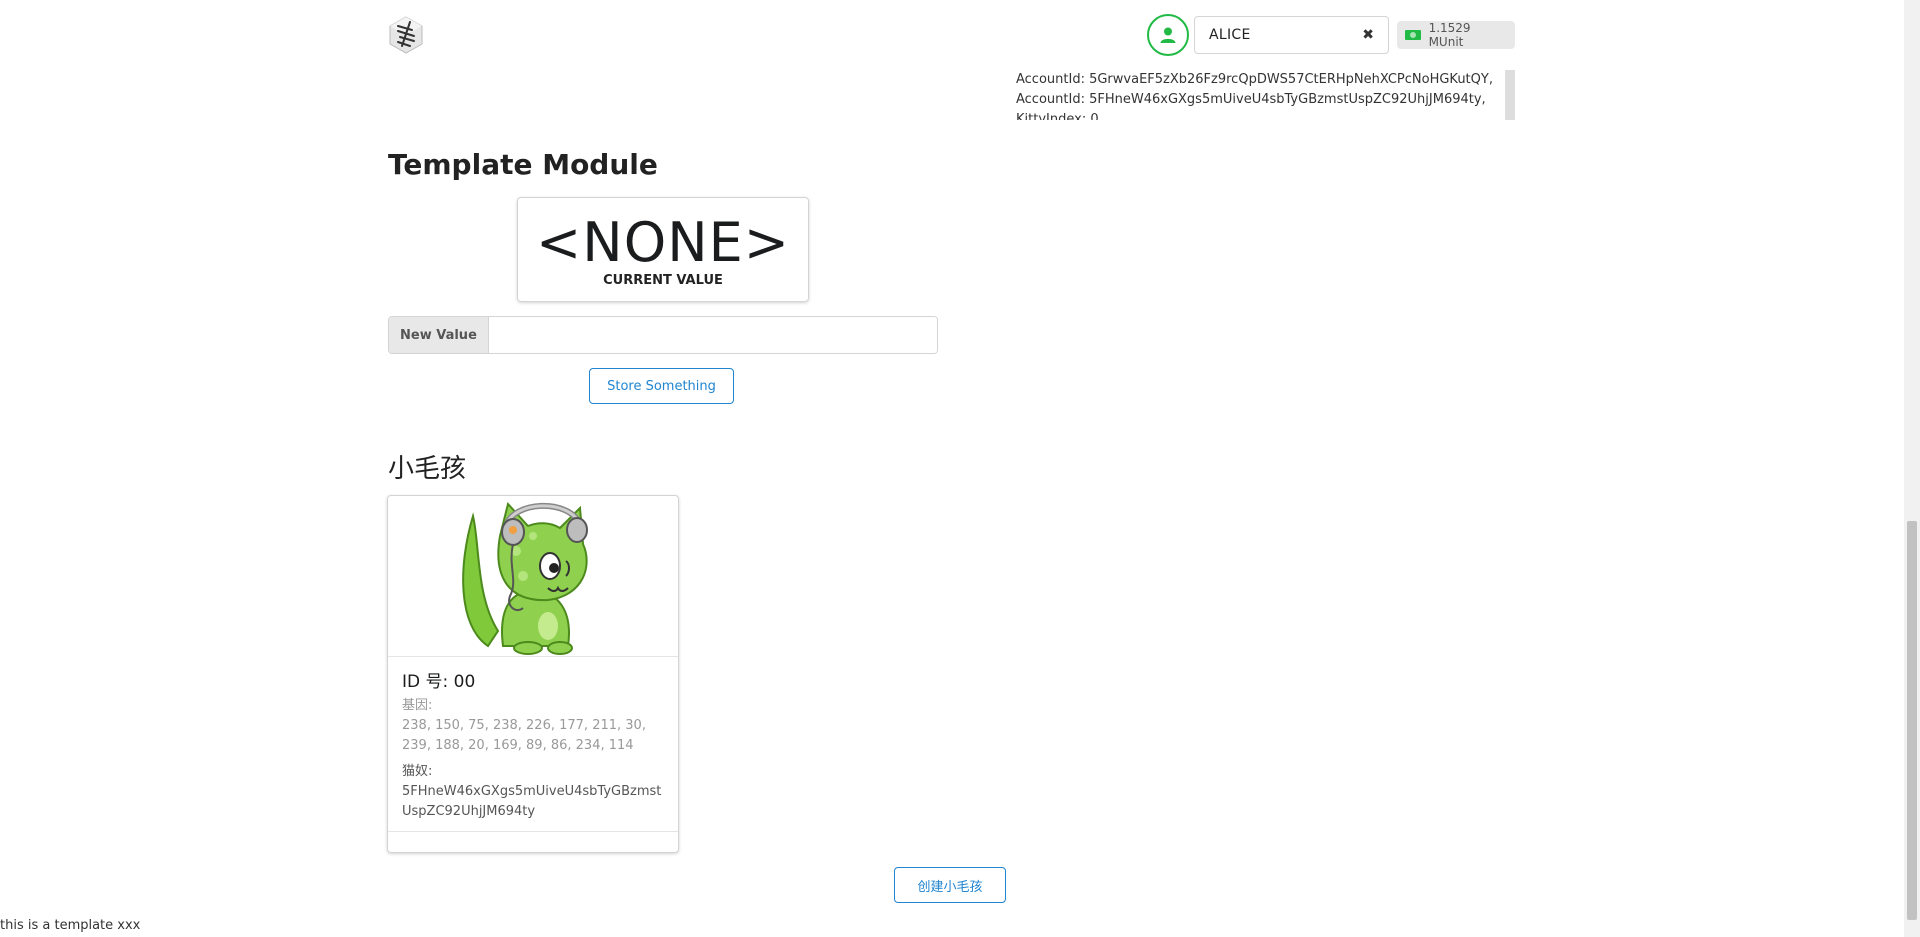 This screenshot has width=1920, height=937. I want to click on user-icon, so click(1168, 35).